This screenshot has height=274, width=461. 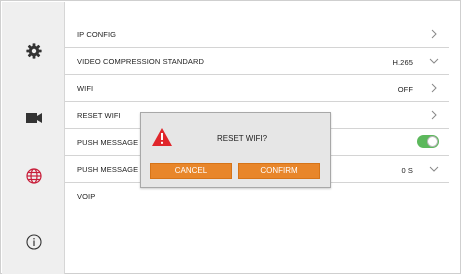 What do you see at coordinates (34, 242) in the screenshot?
I see `info-icon` at bounding box center [34, 242].